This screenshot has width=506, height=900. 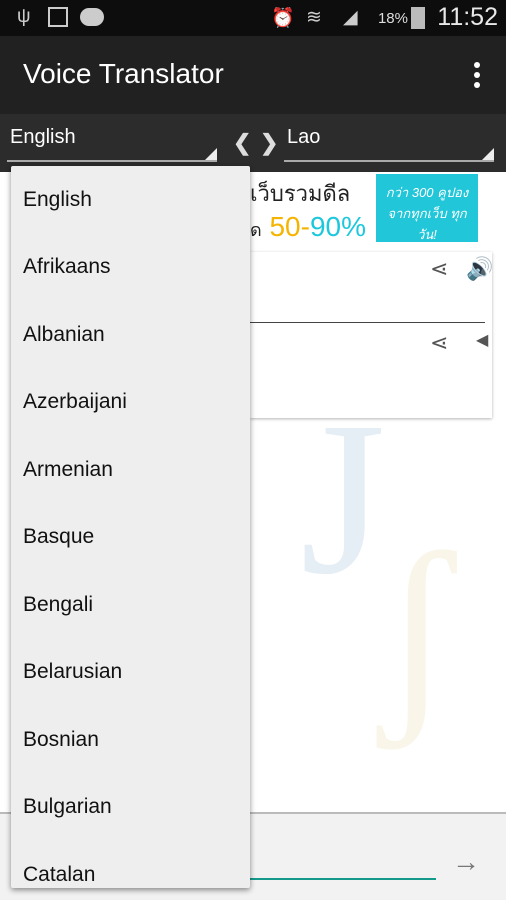 I want to click on translate-arrow-icon: →, so click(x=466, y=862).